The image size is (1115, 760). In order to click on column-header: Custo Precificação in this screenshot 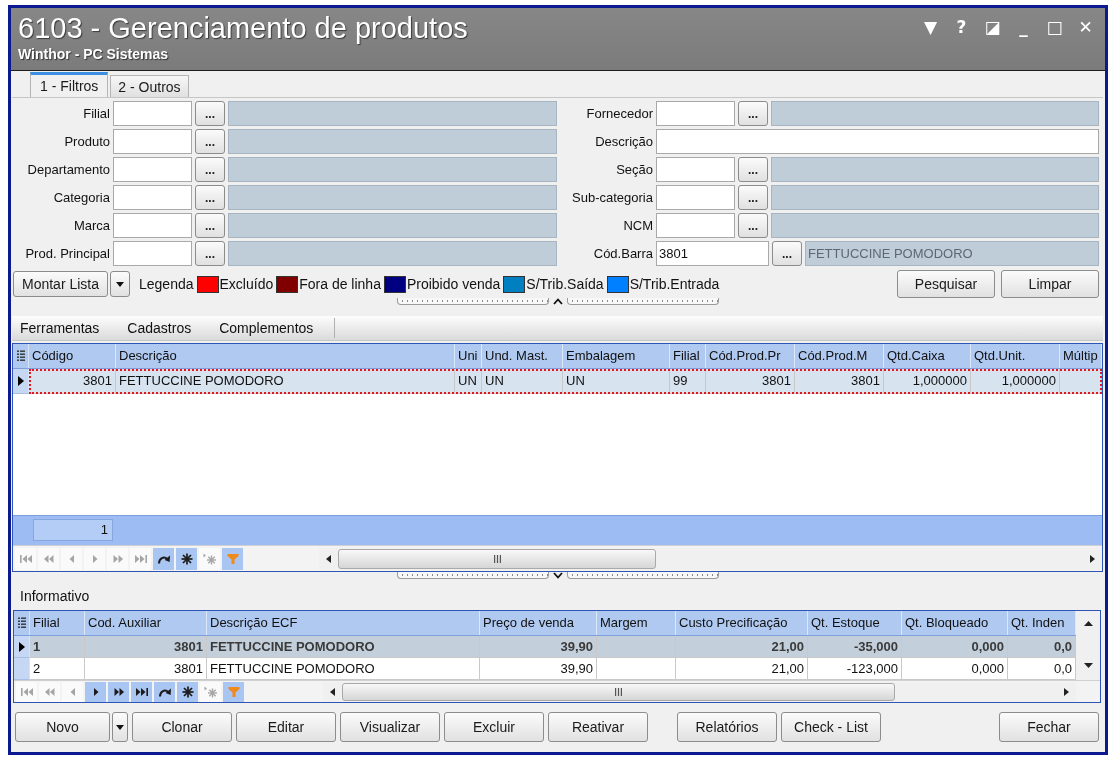, I will do `click(742, 623)`.